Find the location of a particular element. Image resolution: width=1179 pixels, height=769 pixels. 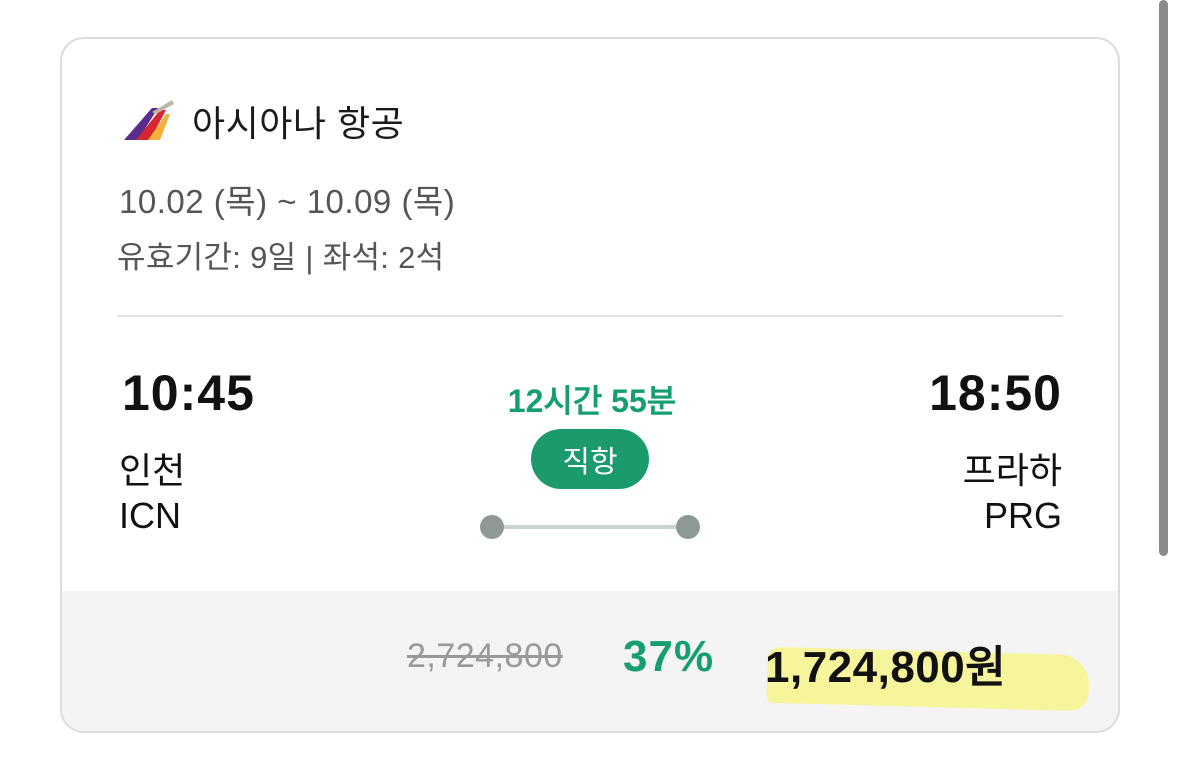

airline-name: 아시아나 항공 is located at coordinates (298, 123).